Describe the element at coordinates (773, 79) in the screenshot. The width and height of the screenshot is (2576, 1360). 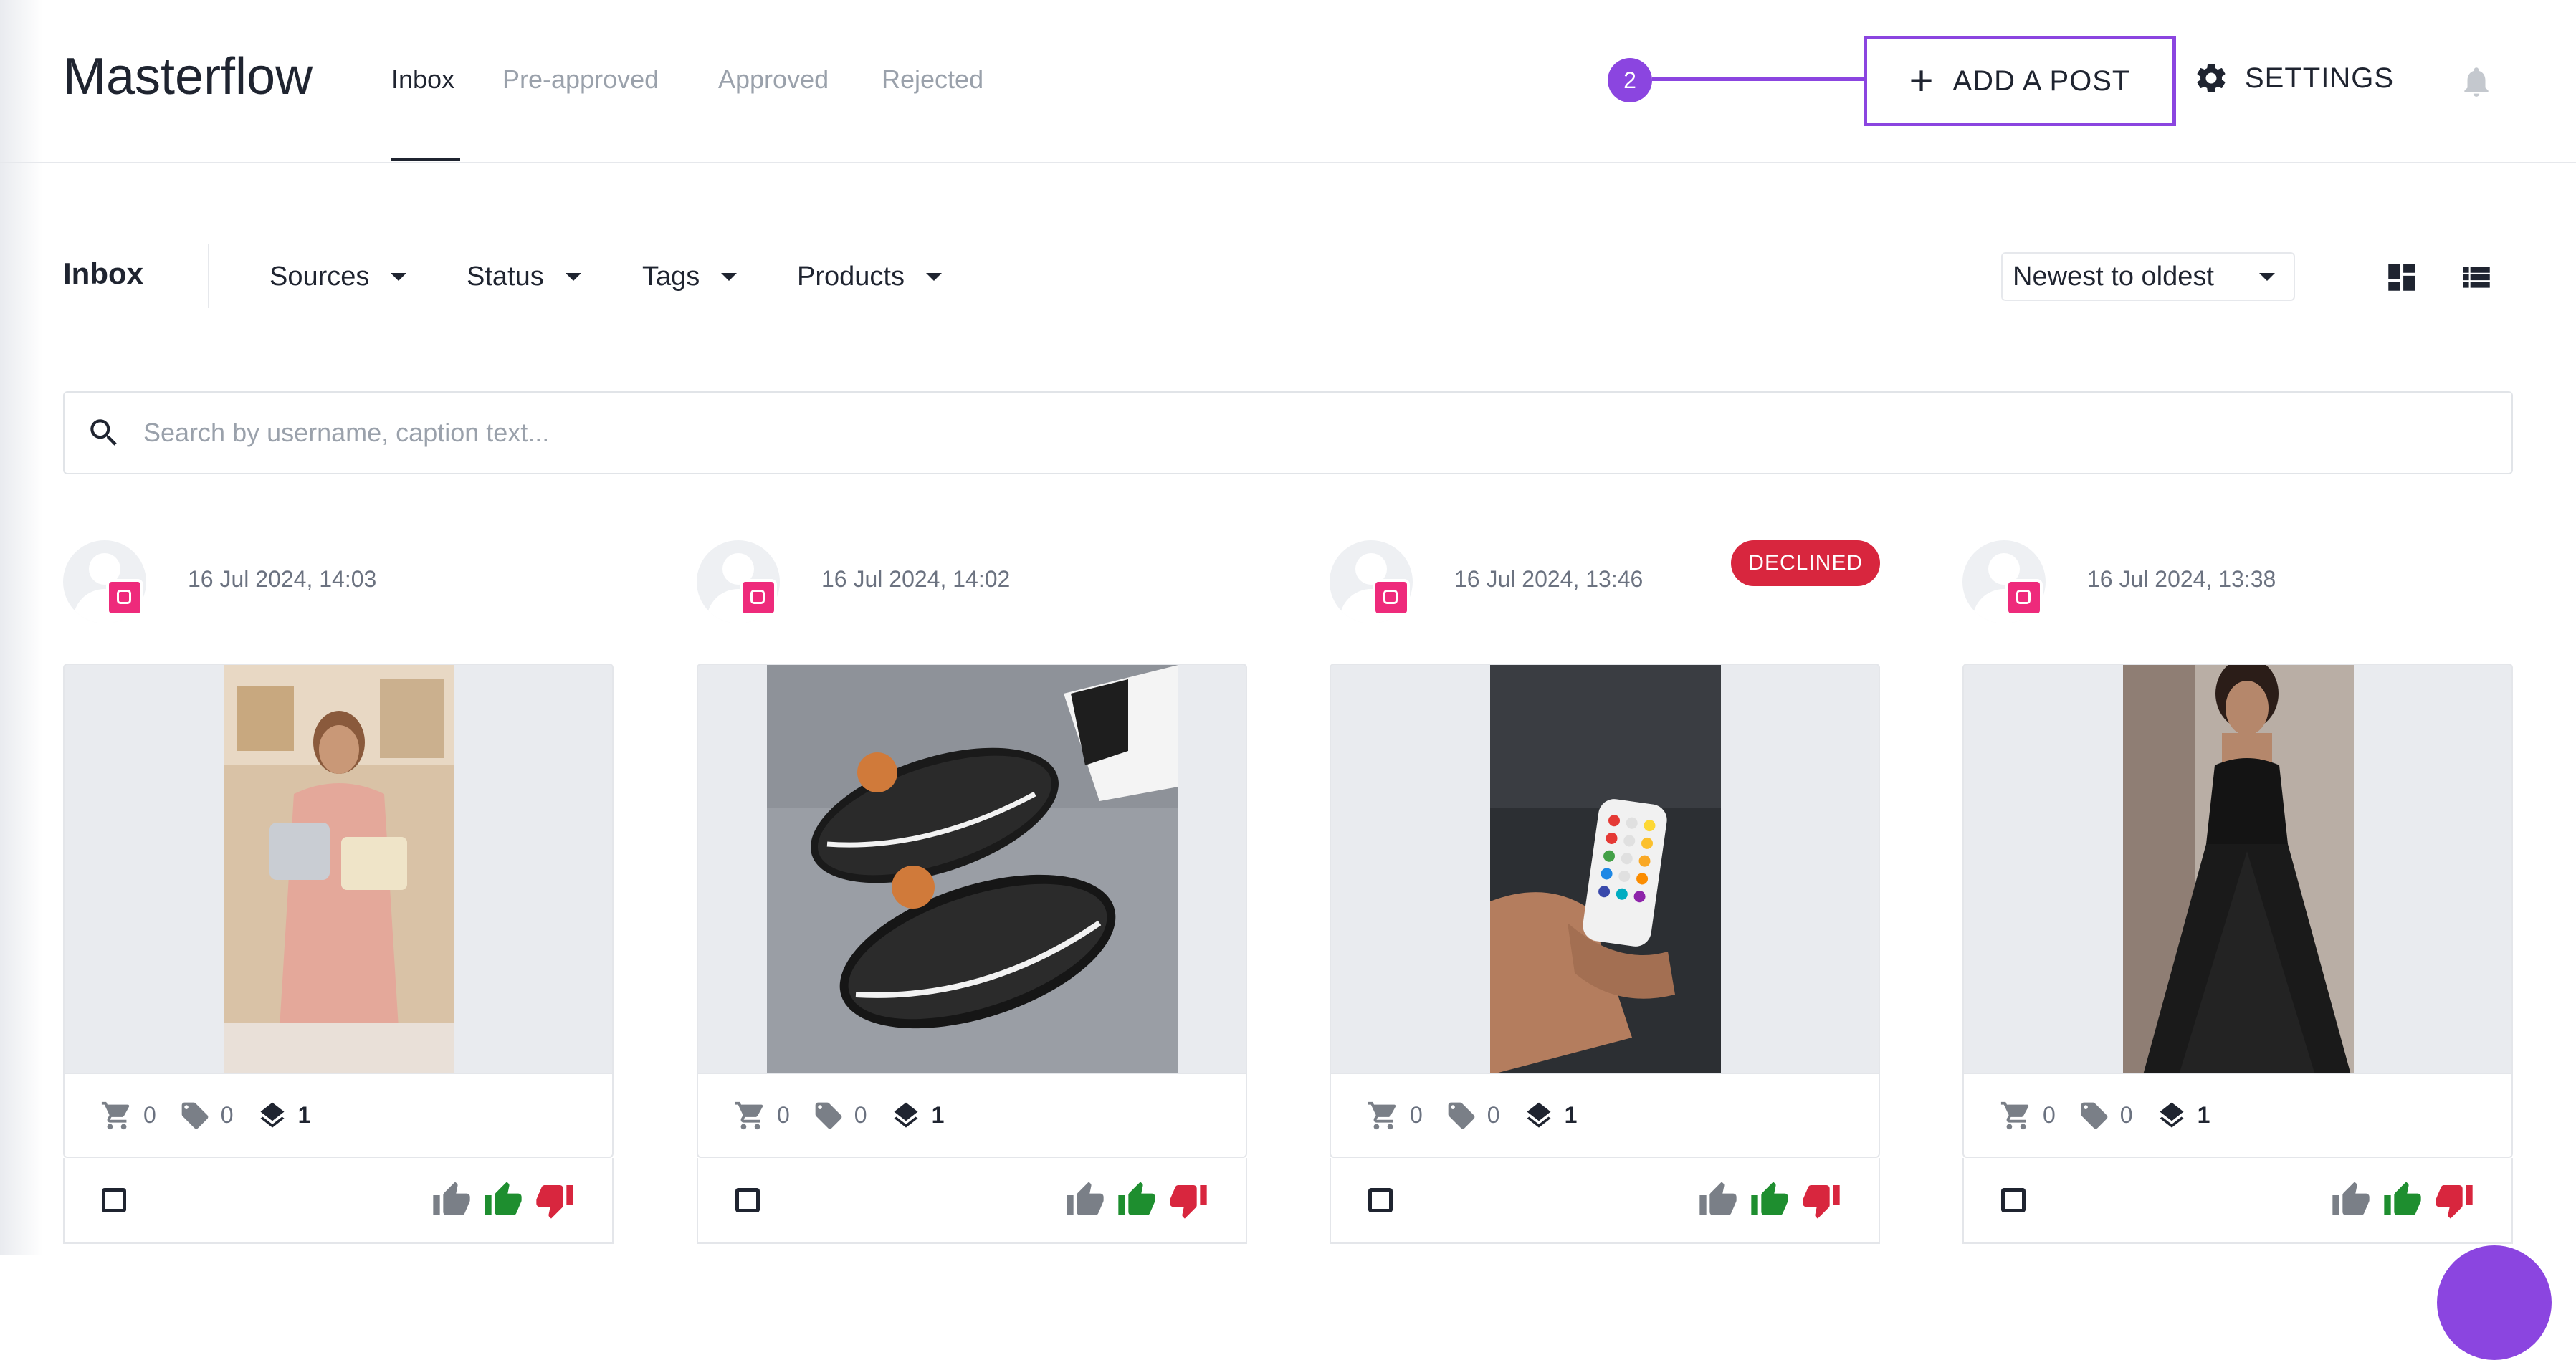
I see `tab-approved: Approved` at that location.